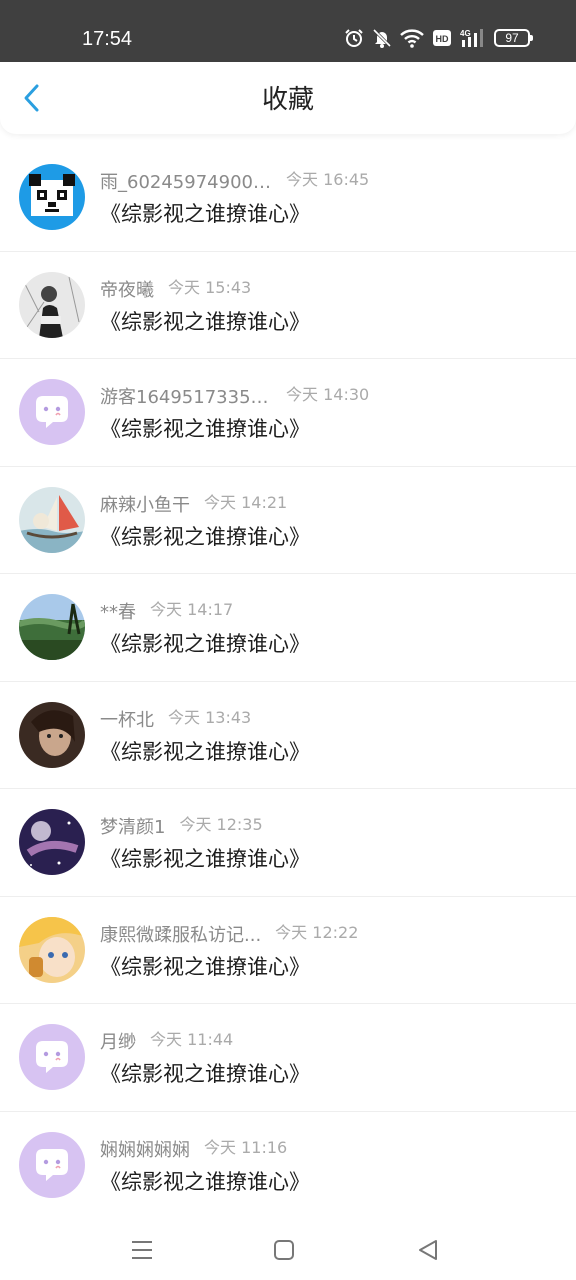  Describe the element at coordinates (127, 720) in the screenshot. I see `username: 一杯北` at that location.